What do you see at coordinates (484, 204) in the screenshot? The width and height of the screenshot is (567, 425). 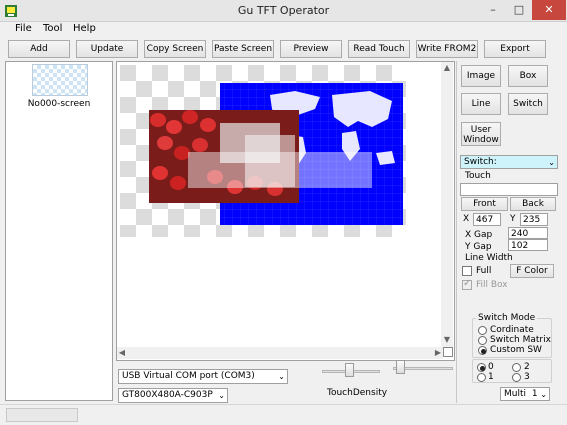 I see `front-button: Front` at bounding box center [484, 204].